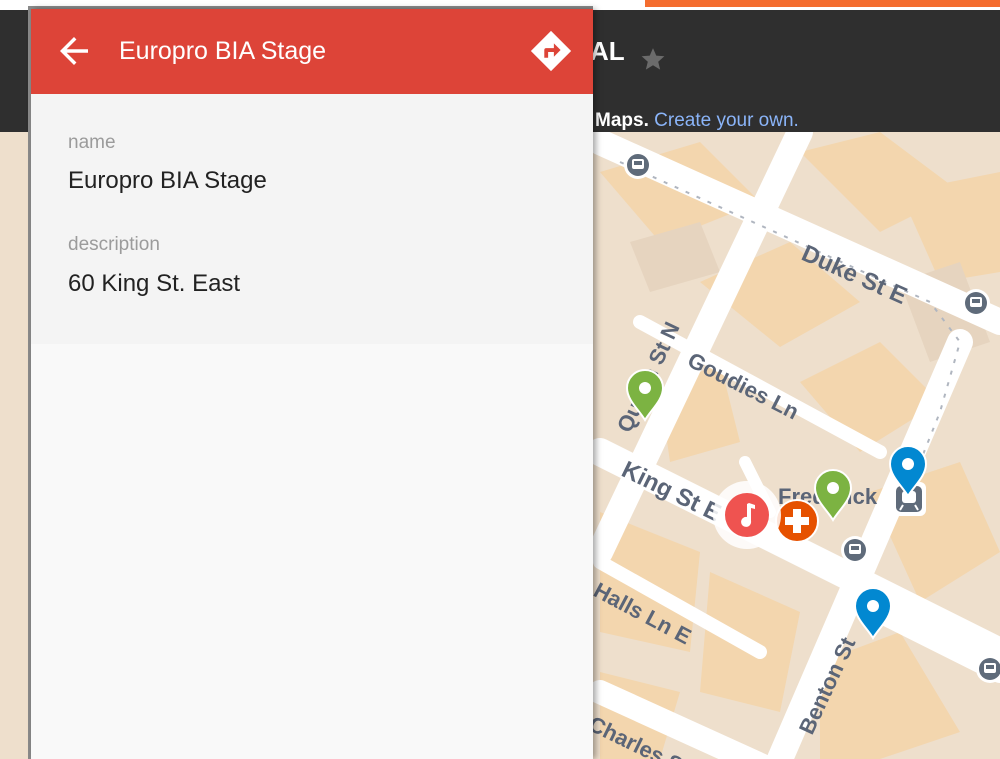  I want to click on map-credit: Maps. Create your own., so click(697, 121).